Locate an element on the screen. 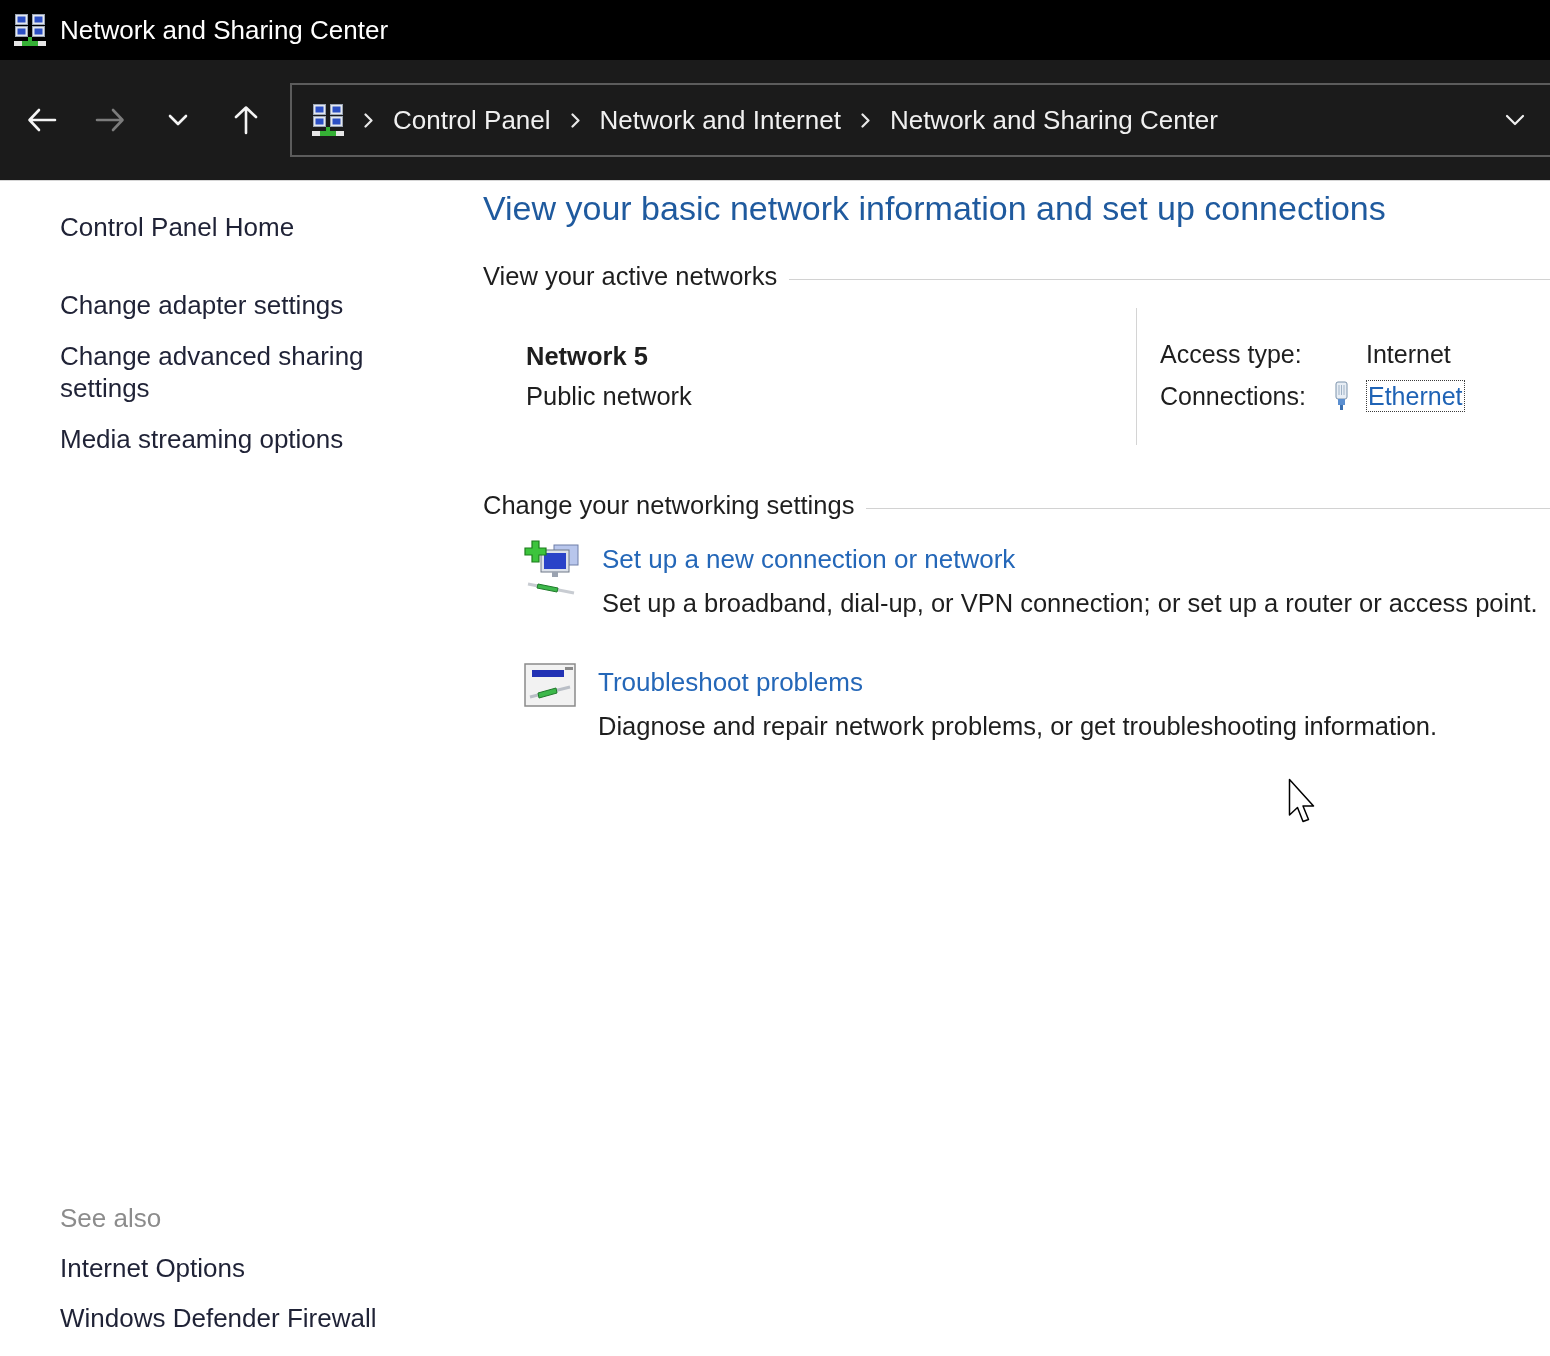 Image resolution: width=1550 pixels, height=1356 pixels. sidebar-link: Internet Options is located at coordinates (152, 1268).